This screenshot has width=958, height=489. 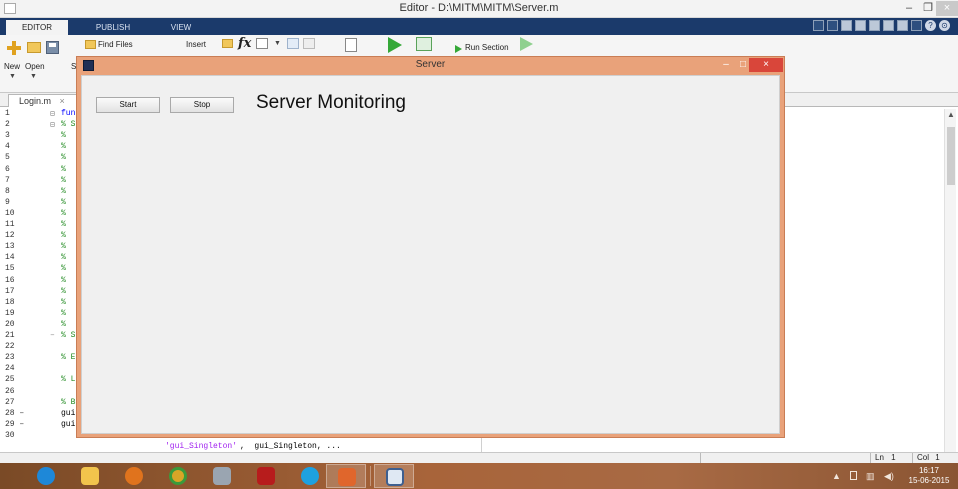 What do you see at coordinates (424, 44) in the screenshot?
I see `run-and-advance-icon` at bounding box center [424, 44].